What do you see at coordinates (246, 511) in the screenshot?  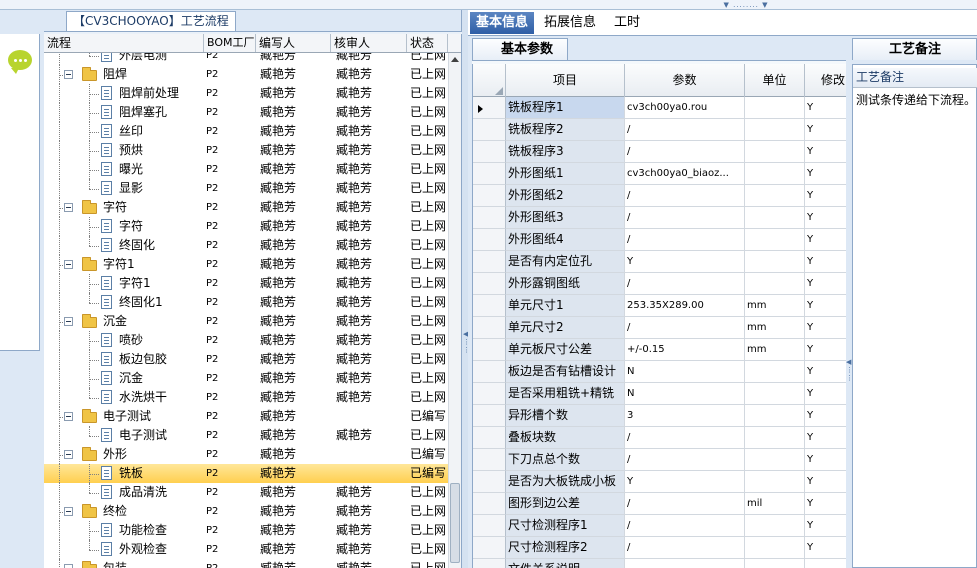 I see `tree-group-row: 终检 P2 臧艳芳 臧艳芳 已上网` at bounding box center [246, 511].